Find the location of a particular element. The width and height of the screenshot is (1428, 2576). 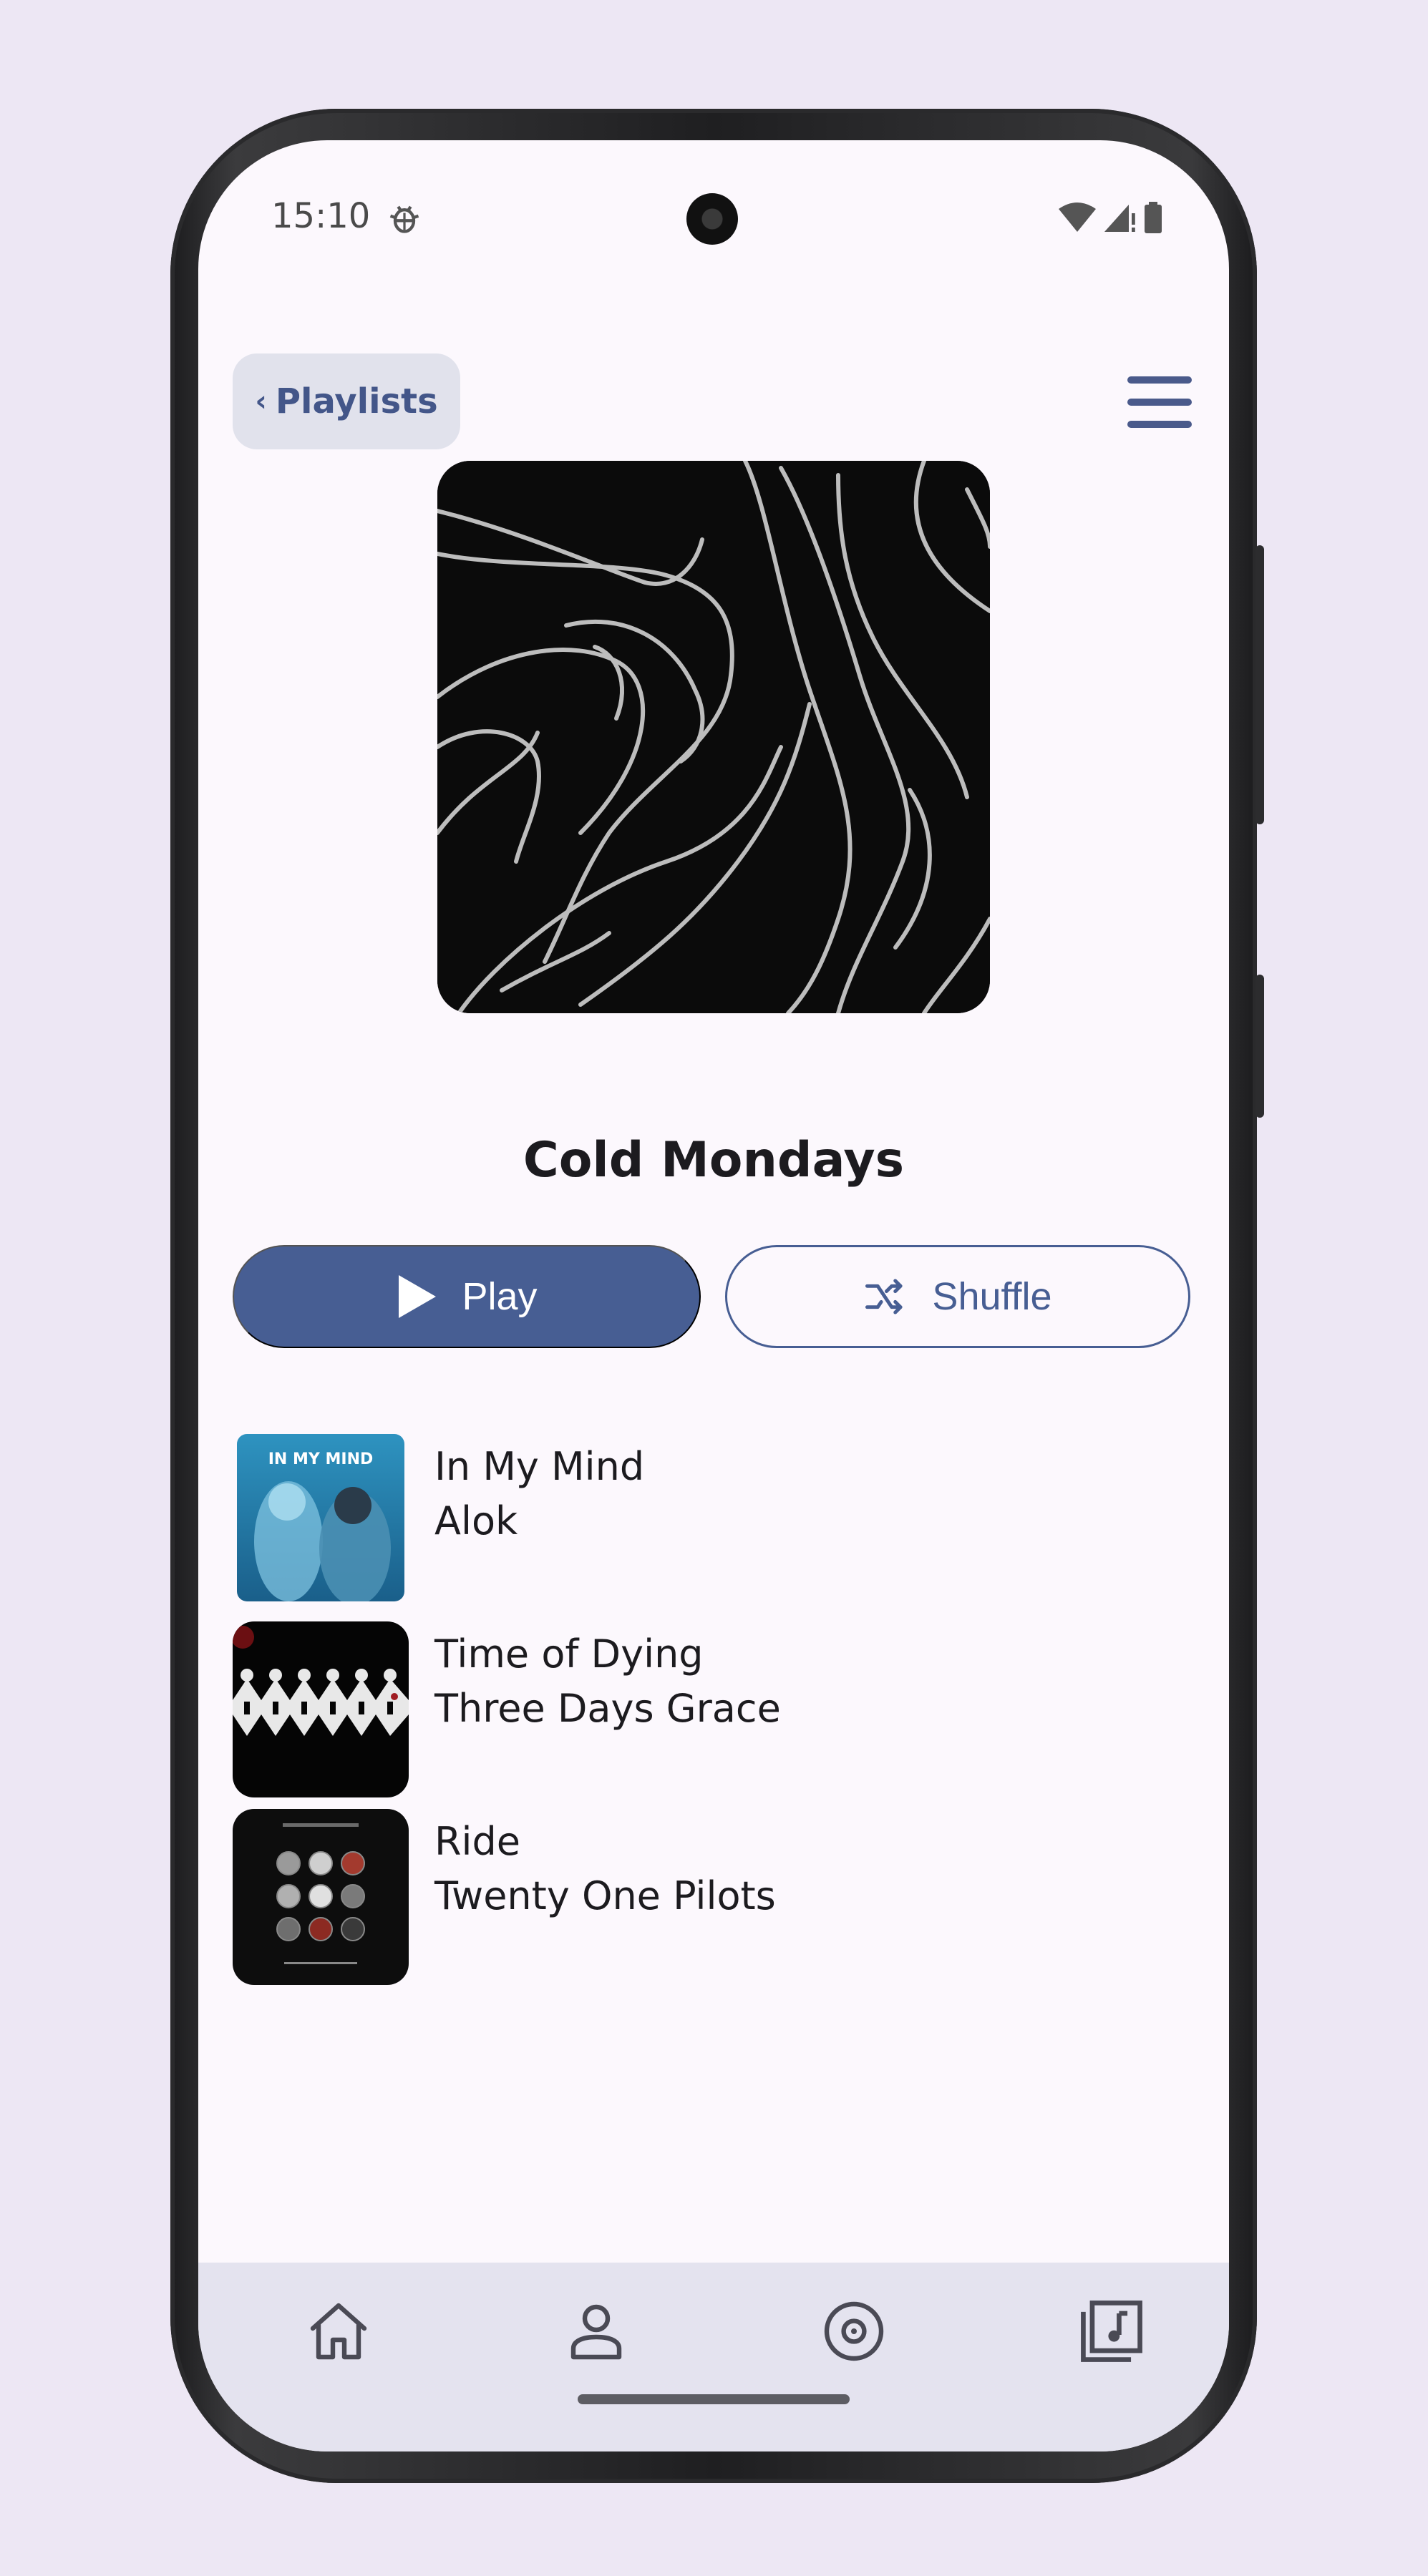

play-button-label: Play is located at coordinates (500, 1296).